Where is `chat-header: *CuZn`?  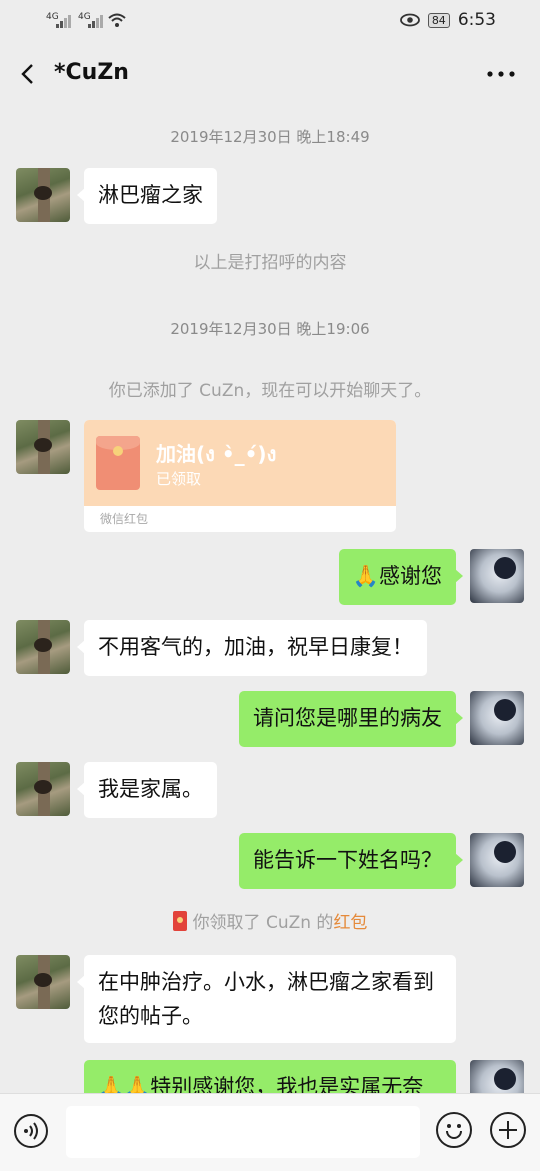 chat-header: *CuZn is located at coordinates (270, 75).